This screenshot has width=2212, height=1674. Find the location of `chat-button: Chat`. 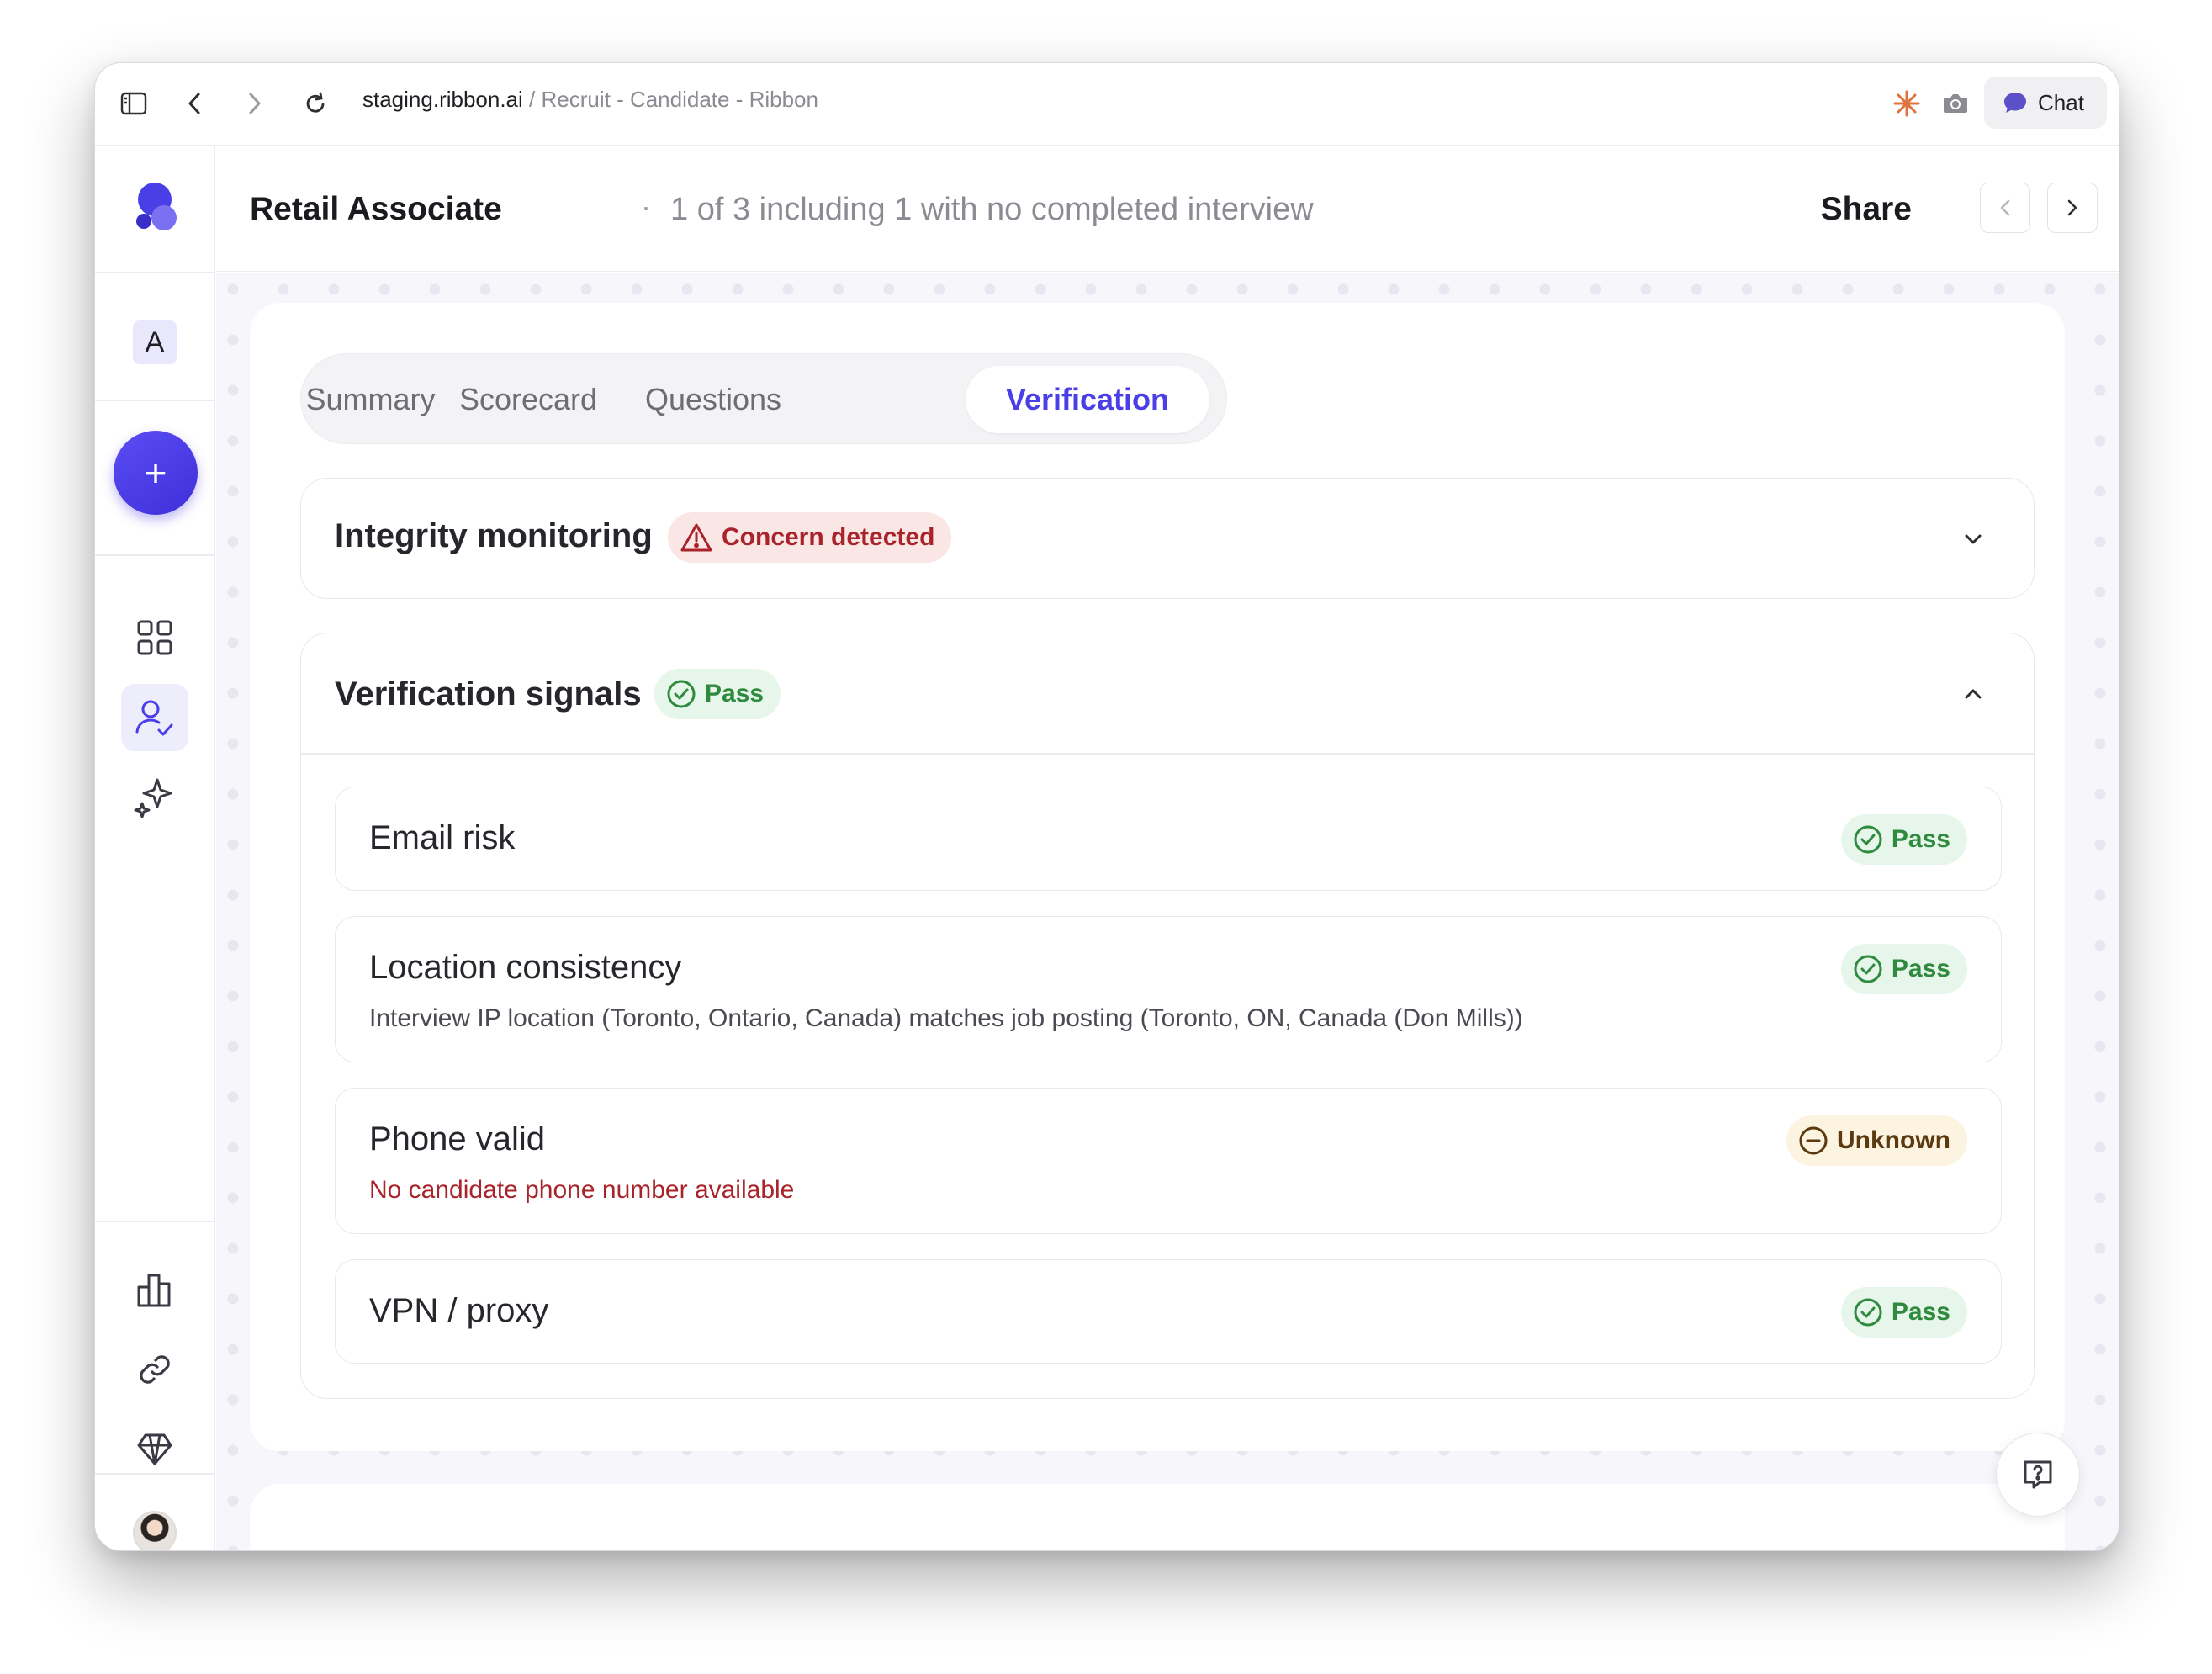

chat-button: Chat is located at coordinates (2045, 103).